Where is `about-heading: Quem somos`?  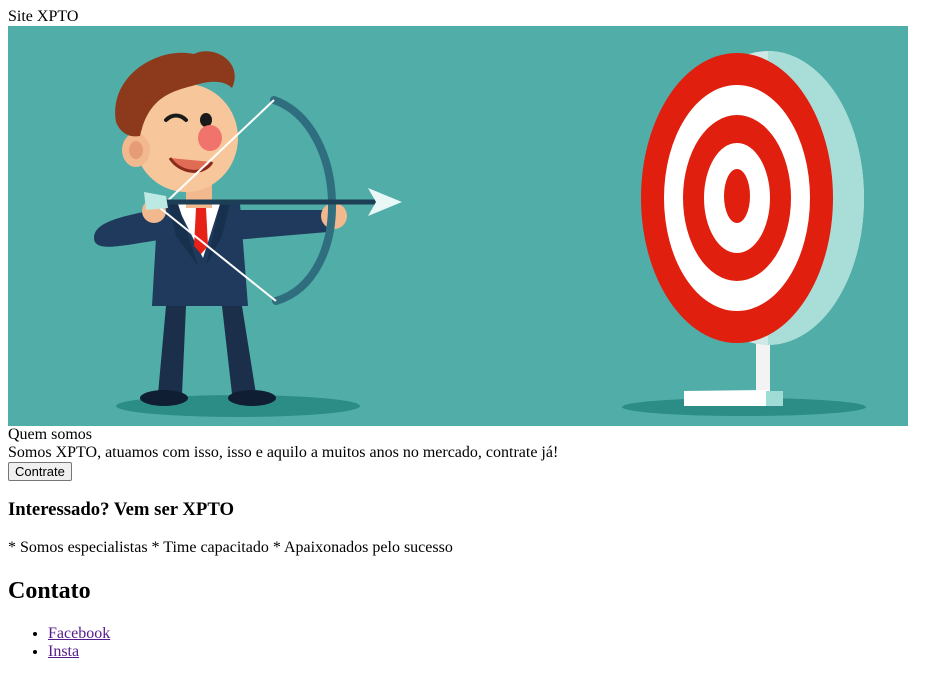
about-heading: Quem somos is located at coordinates (50, 434).